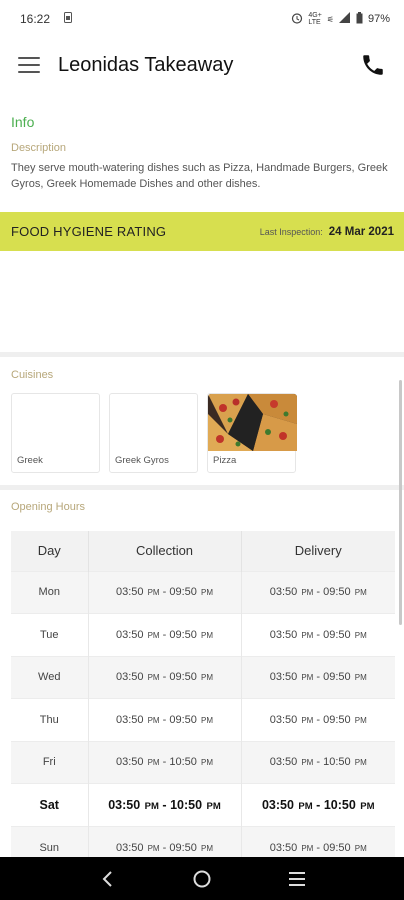  I want to click on cuisine-card-greek-gyros: Greek Gyros, so click(153, 433).